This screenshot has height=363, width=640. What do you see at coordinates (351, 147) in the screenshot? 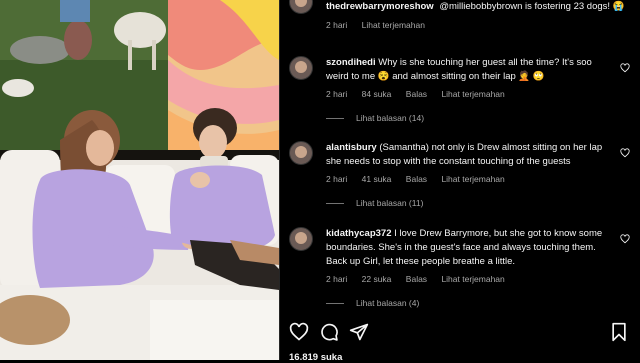
I see `comment-username: alantisbury` at bounding box center [351, 147].